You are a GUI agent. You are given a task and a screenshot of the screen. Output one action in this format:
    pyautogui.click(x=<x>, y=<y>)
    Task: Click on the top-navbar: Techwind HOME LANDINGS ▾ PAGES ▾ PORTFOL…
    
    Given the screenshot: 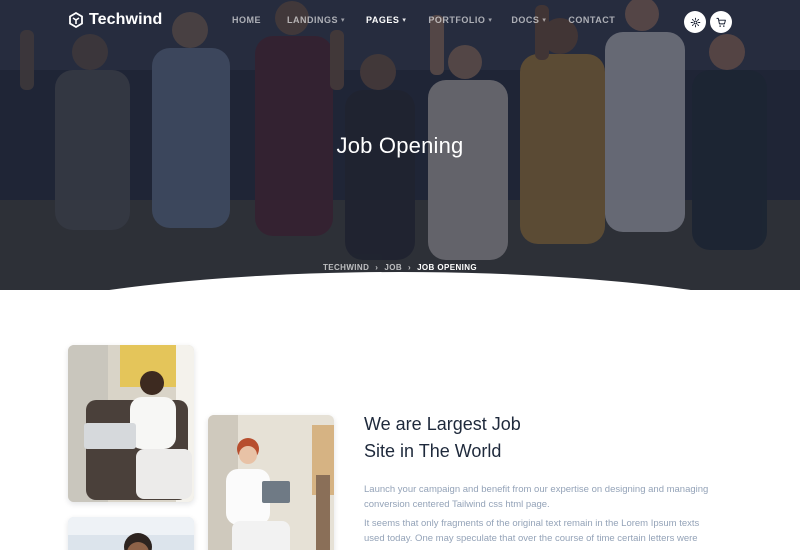 What is the action you would take?
    pyautogui.click(x=400, y=22)
    